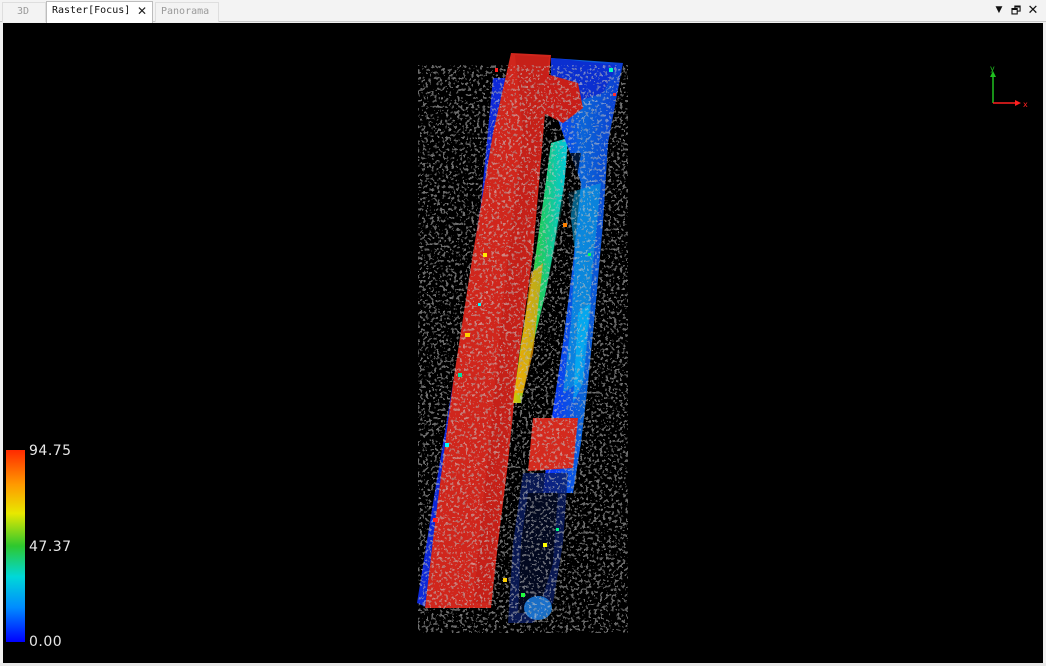  What do you see at coordinates (46, 642) in the screenshot?
I see `legend-min-value: 0.00` at bounding box center [46, 642].